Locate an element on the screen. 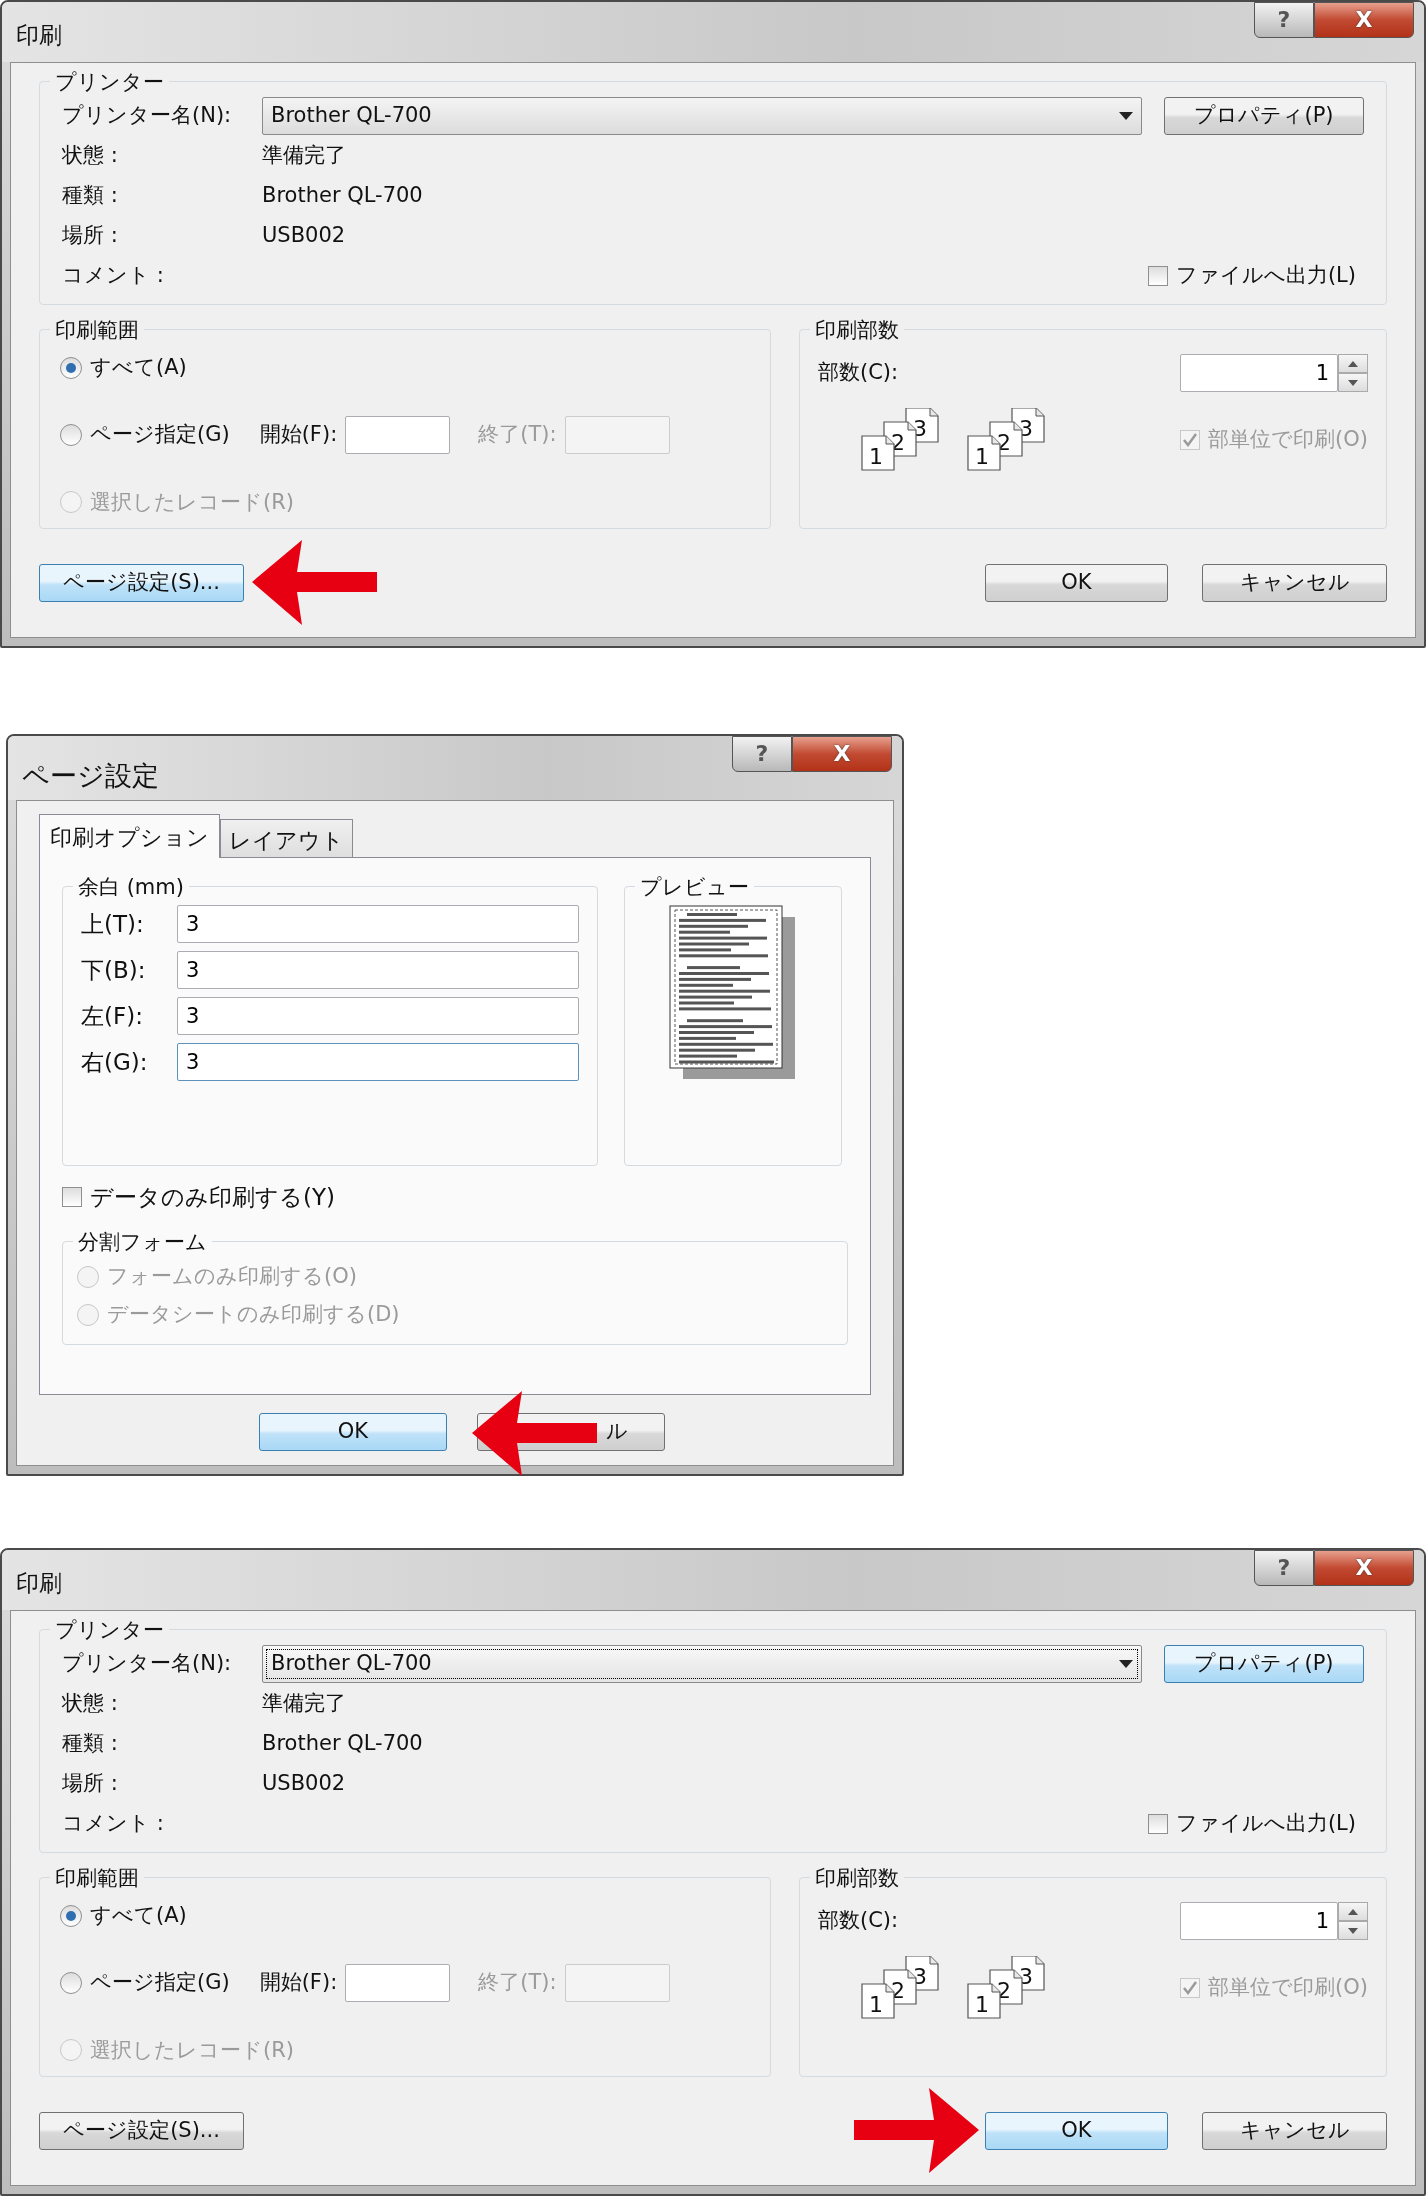 The image size is (1428, 2199). field-label: 上(T): is located at coordinates (113, 924).